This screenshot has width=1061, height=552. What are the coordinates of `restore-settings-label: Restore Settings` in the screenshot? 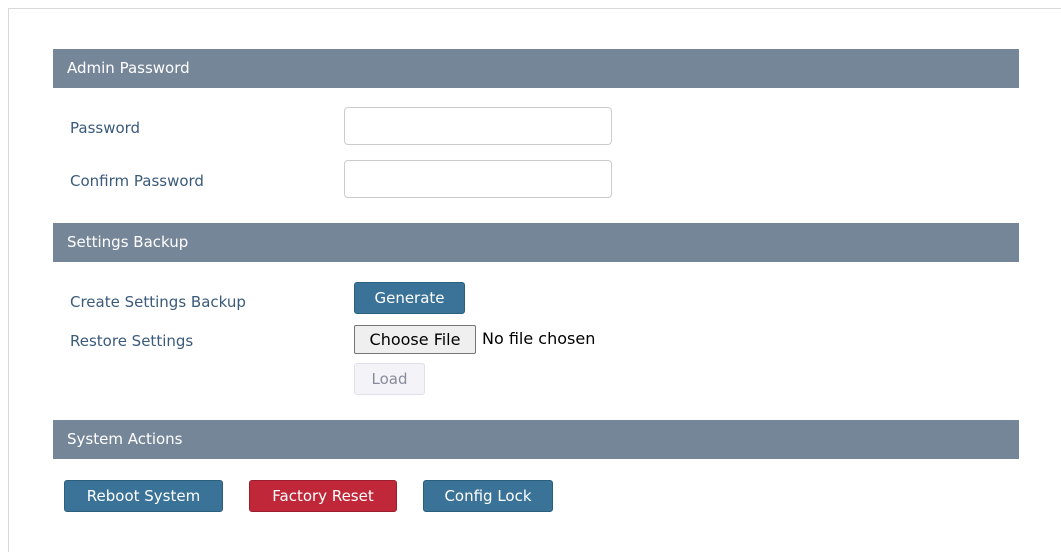 It's located at (132, 341).